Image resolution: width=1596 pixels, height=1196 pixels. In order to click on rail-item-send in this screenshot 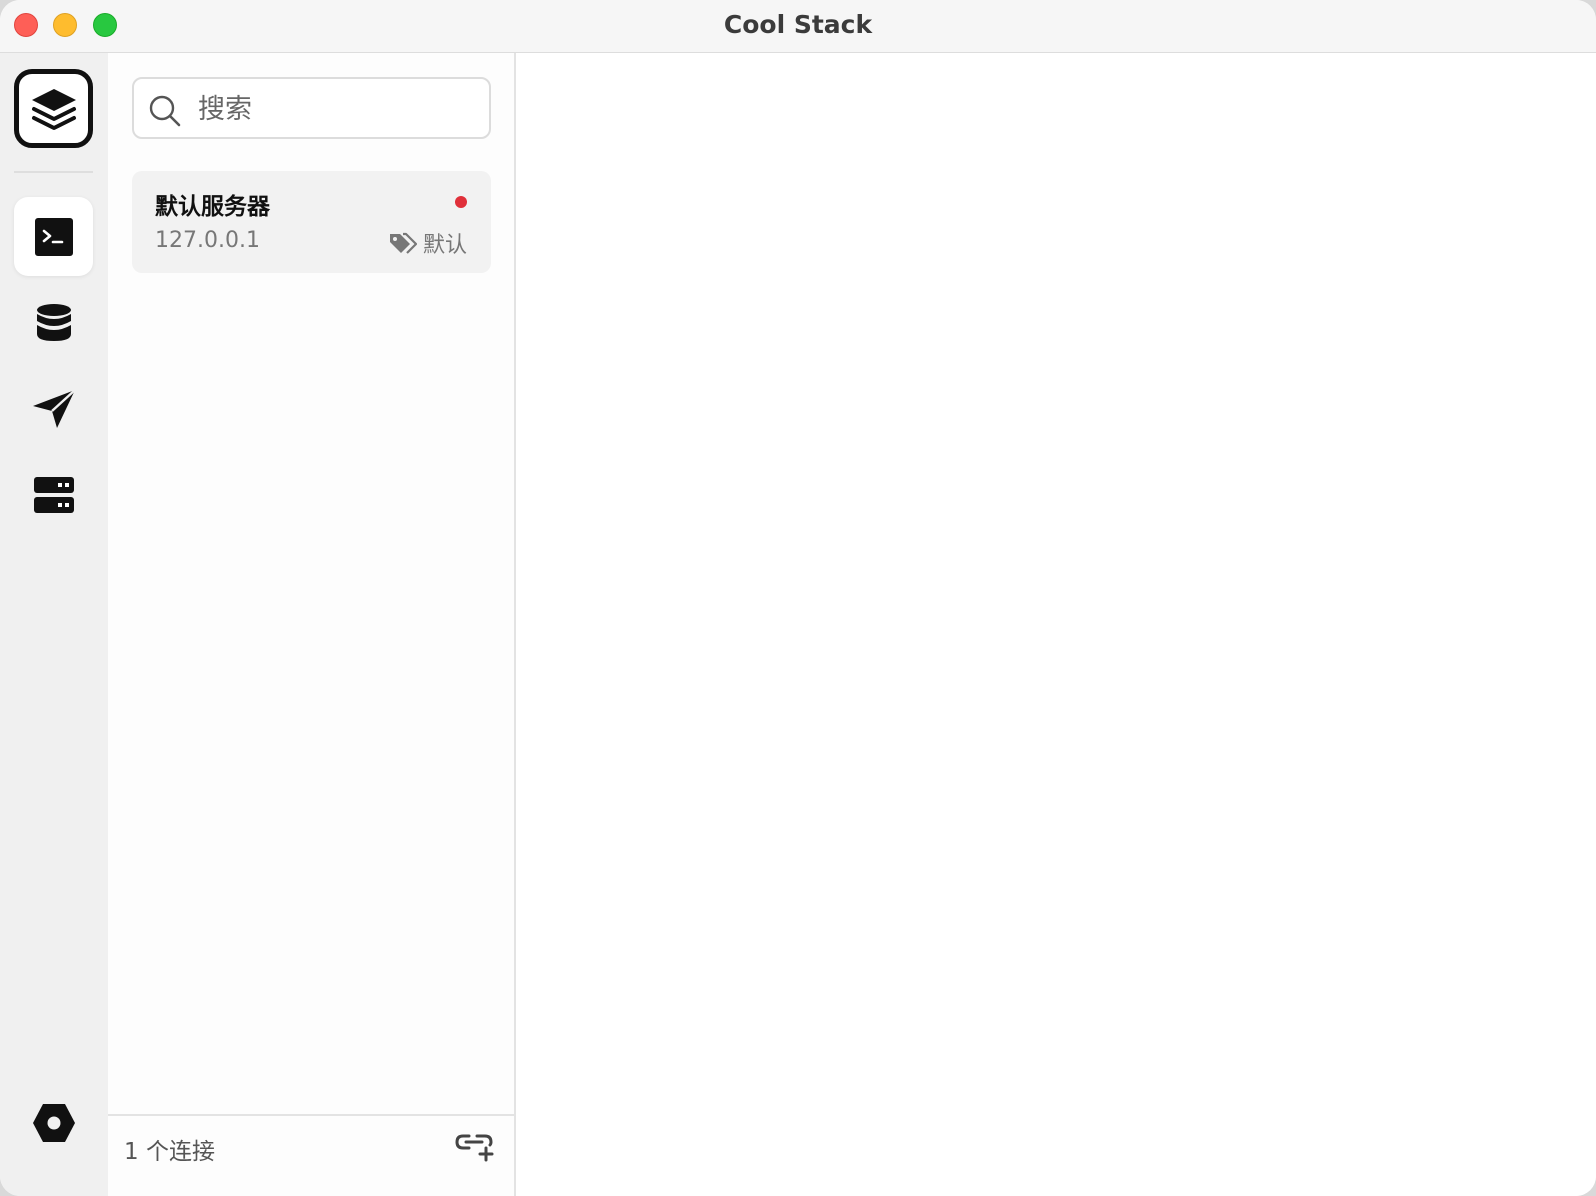, I will do `click(53, 408)`.